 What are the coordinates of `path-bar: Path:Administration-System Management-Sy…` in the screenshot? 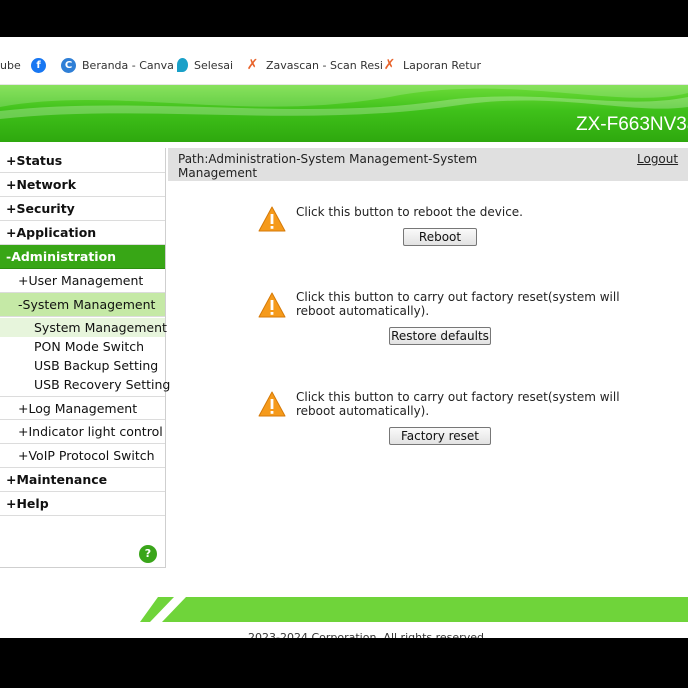 It's located at (428, 164).